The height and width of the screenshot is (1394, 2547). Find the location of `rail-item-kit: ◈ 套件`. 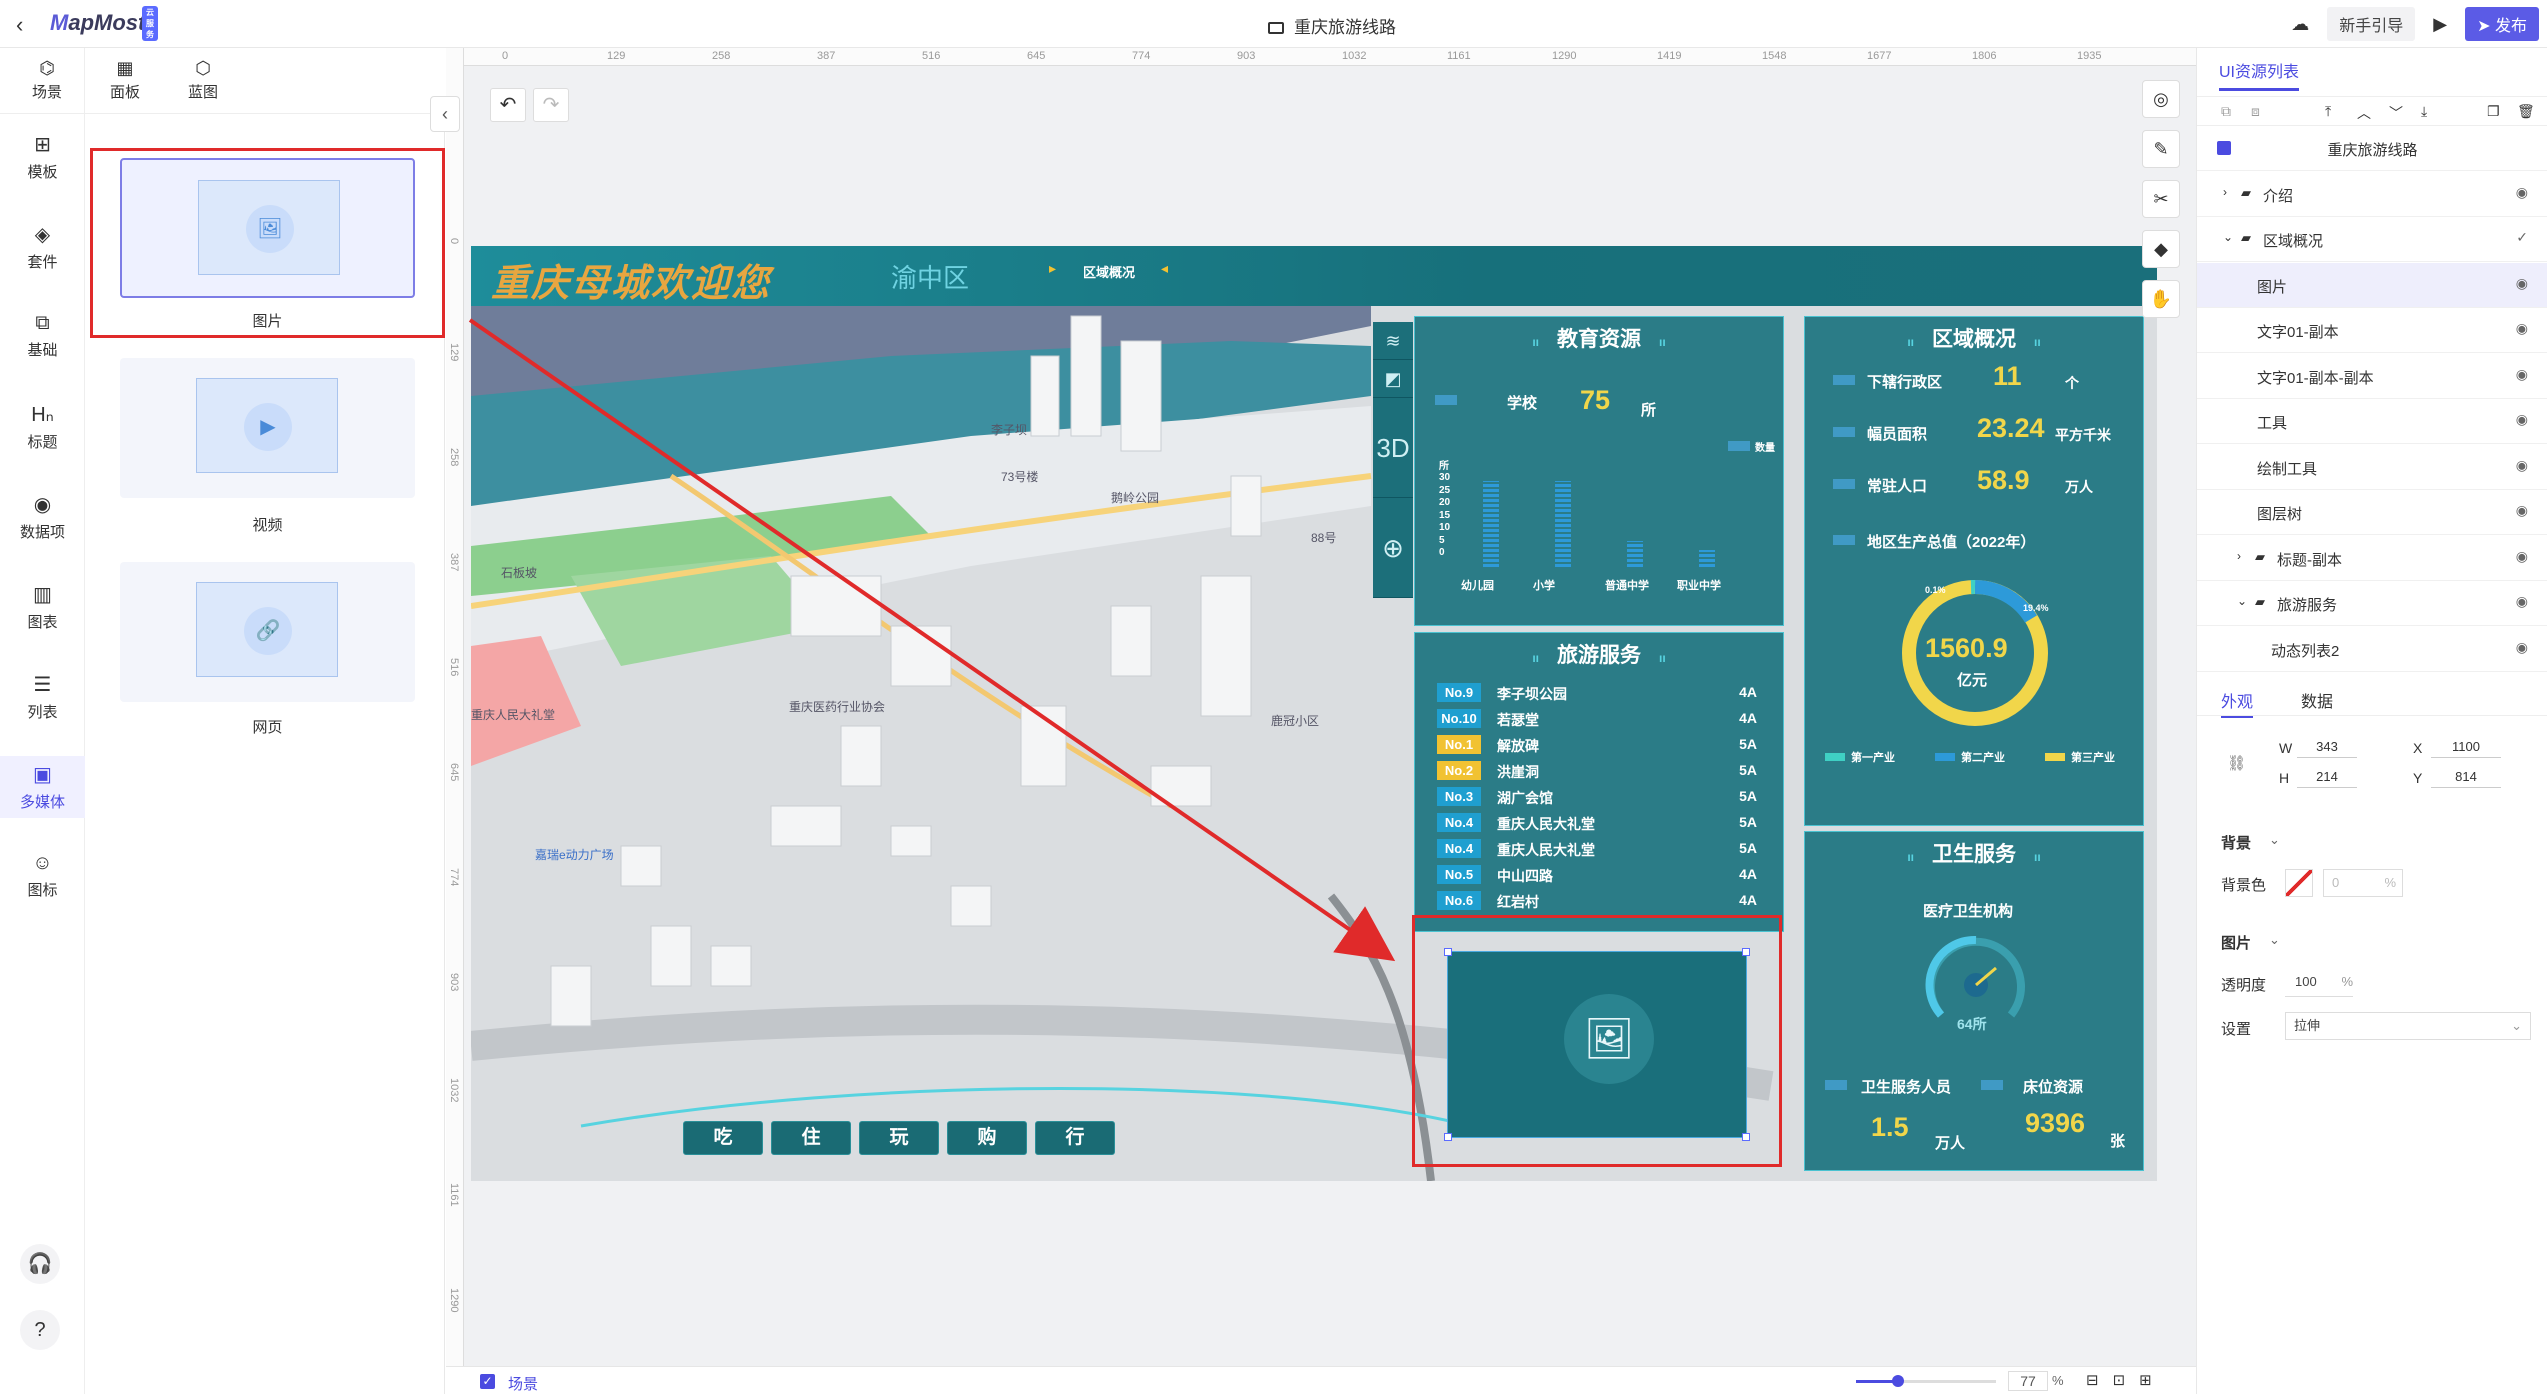

rail-item-kit: ◈ 套件 is located at coordinates (42, 247).